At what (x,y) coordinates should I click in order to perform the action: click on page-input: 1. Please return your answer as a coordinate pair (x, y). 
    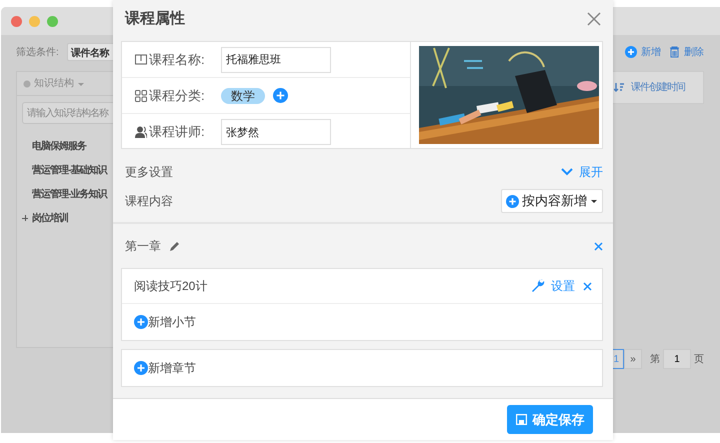
    Looking at the image, I should click on (677, 359).